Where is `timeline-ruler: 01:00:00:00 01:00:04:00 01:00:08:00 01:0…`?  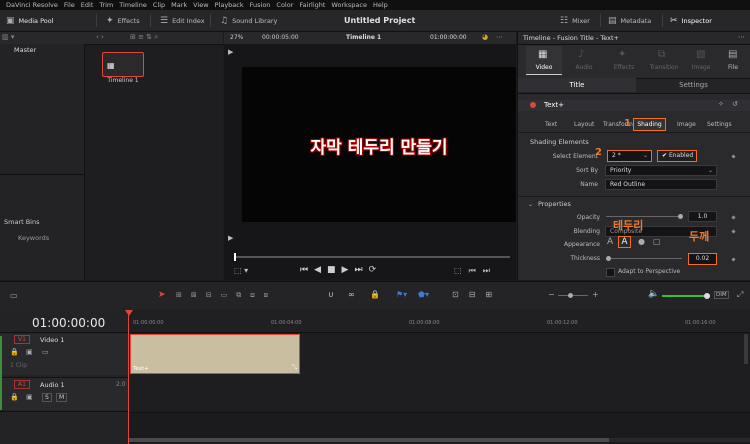 timeline-ruler: 01:00:00:00 01:00:04:00 01:00:08:00 01:0… is located at coordinates (439, 321).